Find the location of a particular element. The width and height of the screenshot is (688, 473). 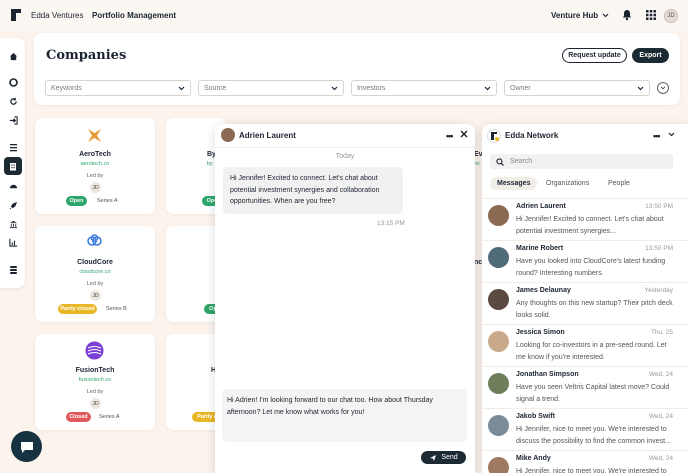

company-website: aerotech.co is located at coordinates (95, 164).